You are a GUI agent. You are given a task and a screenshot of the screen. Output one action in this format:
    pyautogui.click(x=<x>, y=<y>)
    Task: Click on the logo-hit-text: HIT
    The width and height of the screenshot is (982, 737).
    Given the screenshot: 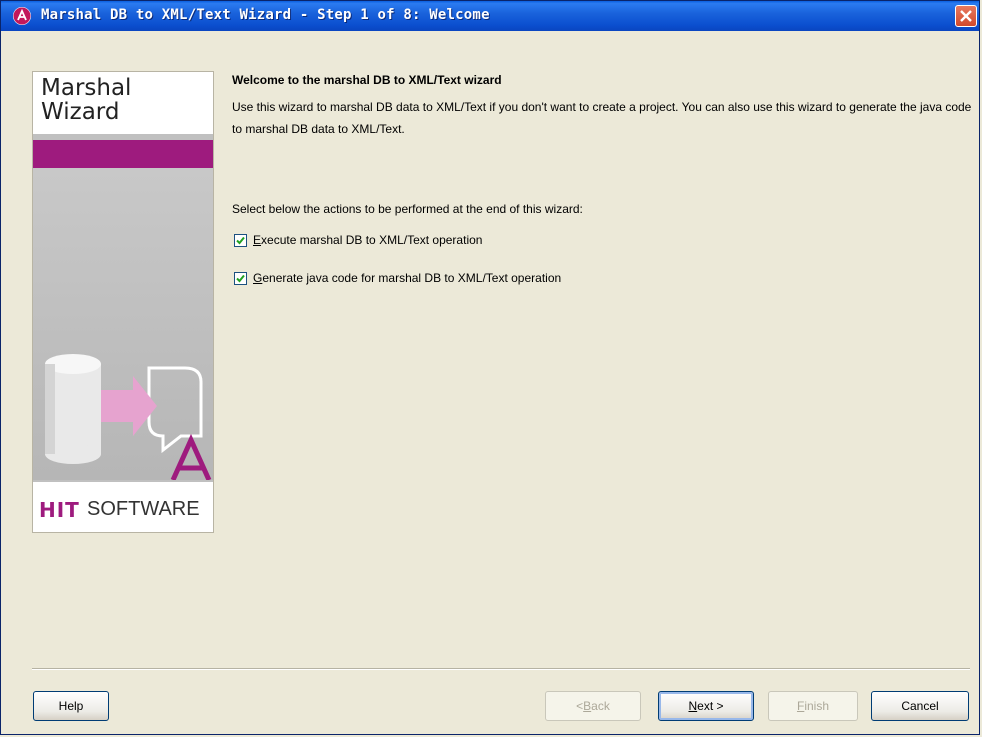 What is the action you would take?
    pyautogui.click(x=59, y=510)
    